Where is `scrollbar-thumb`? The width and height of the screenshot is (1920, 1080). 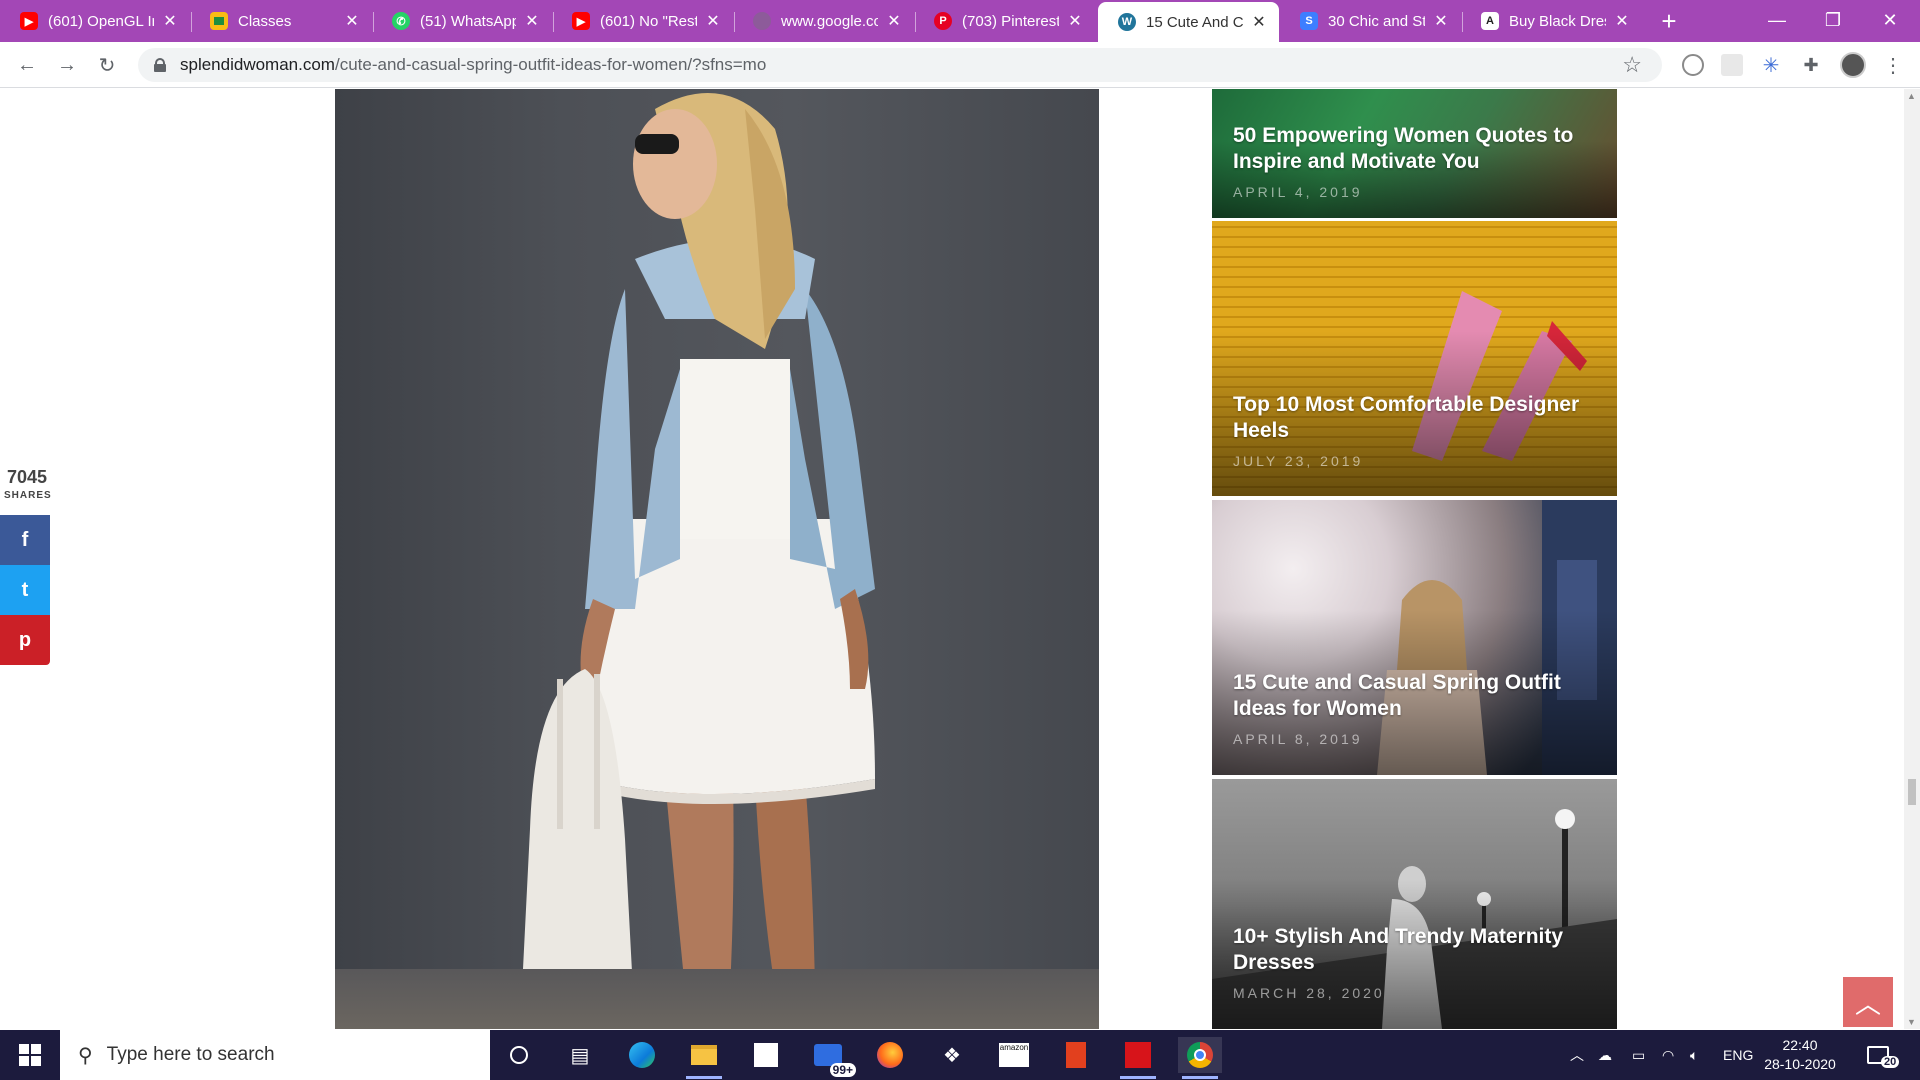
scrollbar-thumb is located at coordinates (1912, 792).